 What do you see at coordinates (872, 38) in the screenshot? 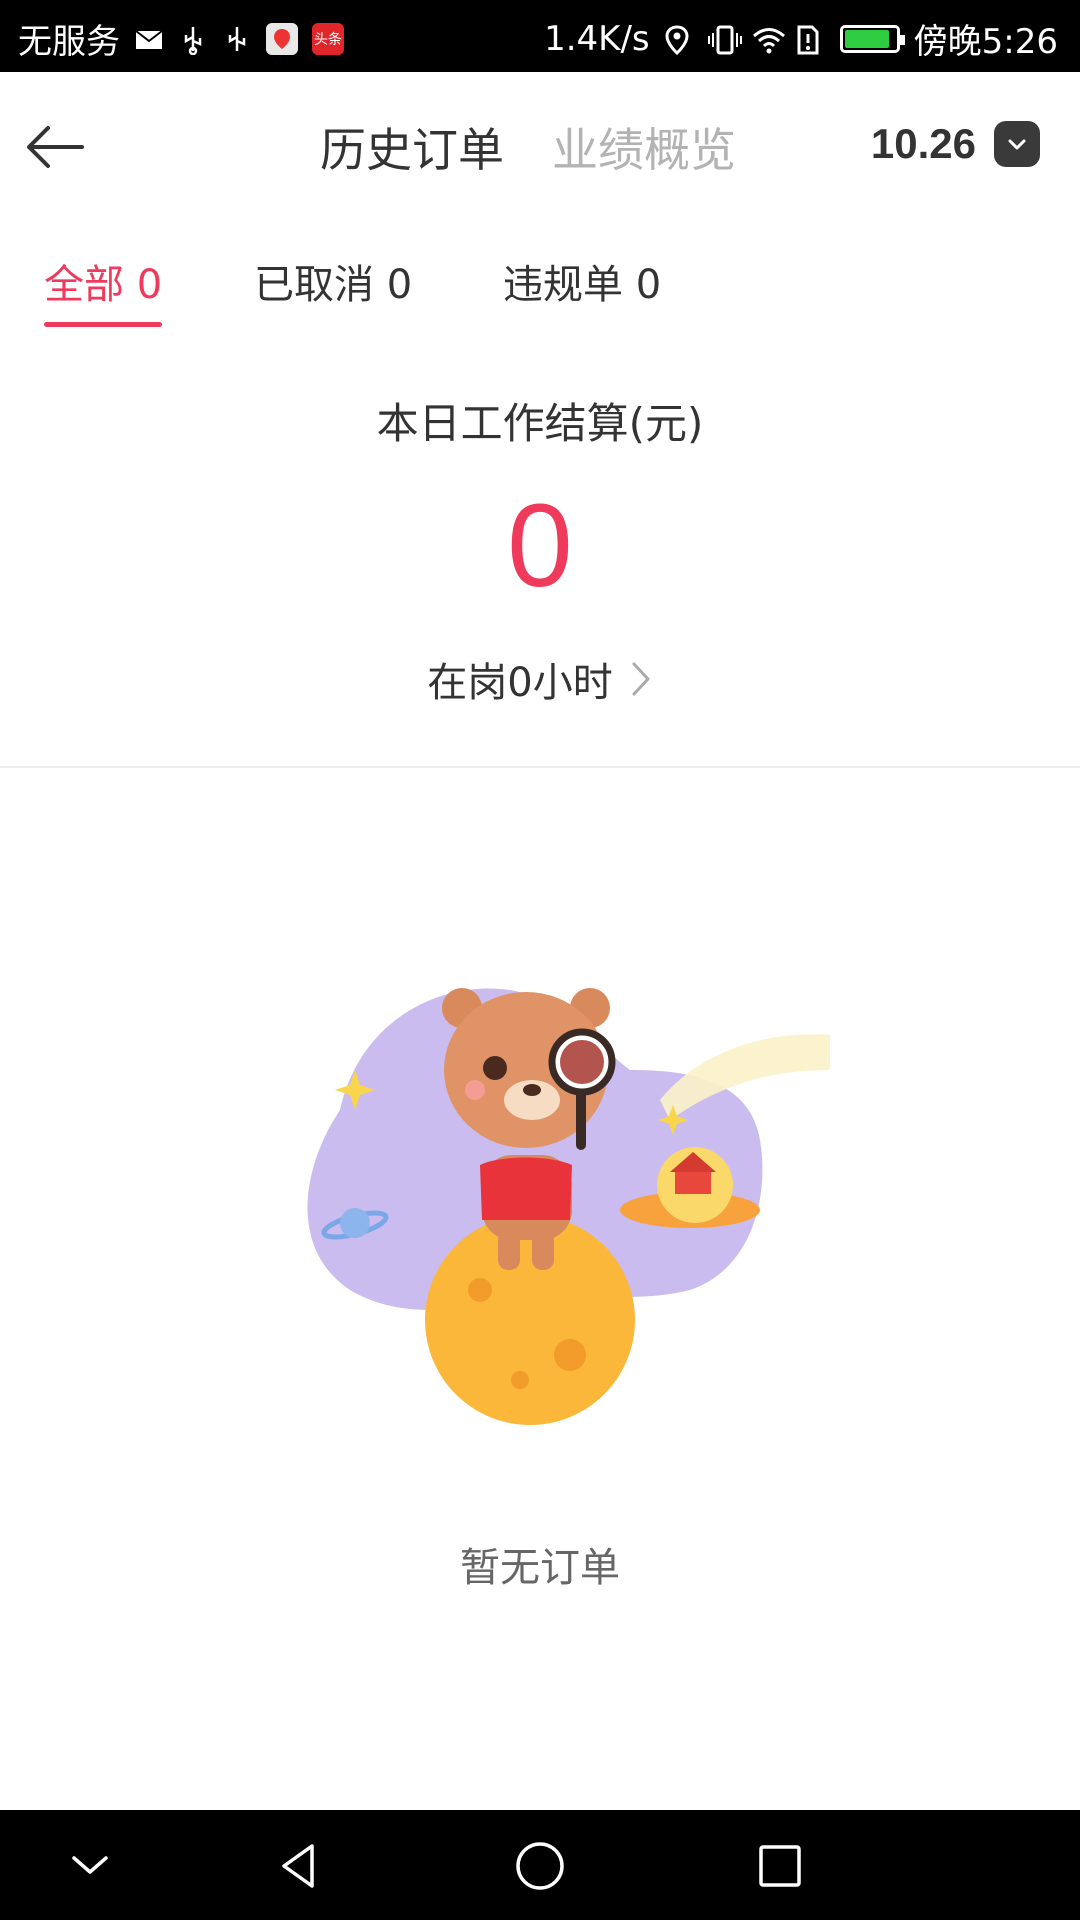
I see `battery-icon` at bounding box center [872, 38].